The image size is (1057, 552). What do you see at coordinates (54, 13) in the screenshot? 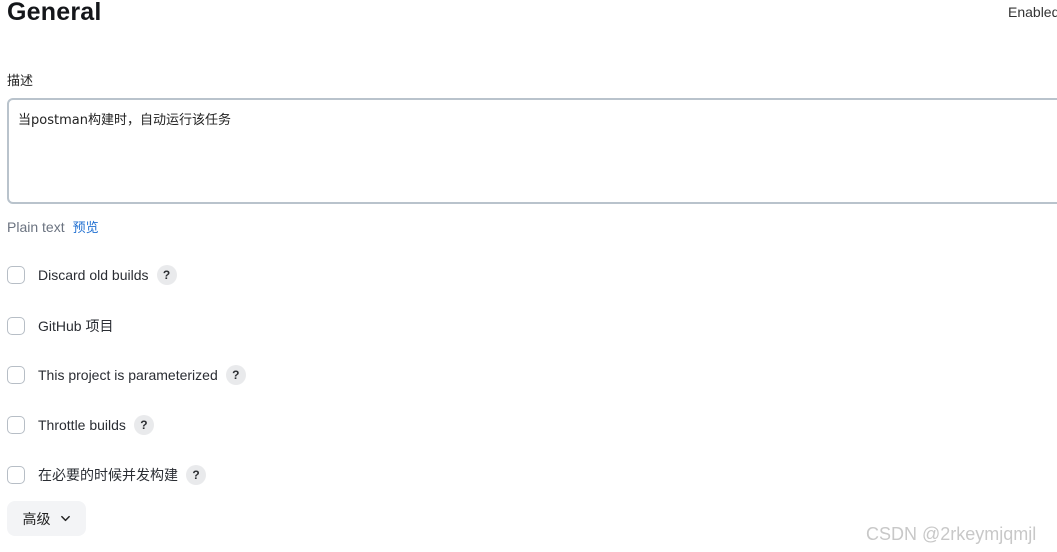
I see `section-title: General` at bounding box center [54, 13].